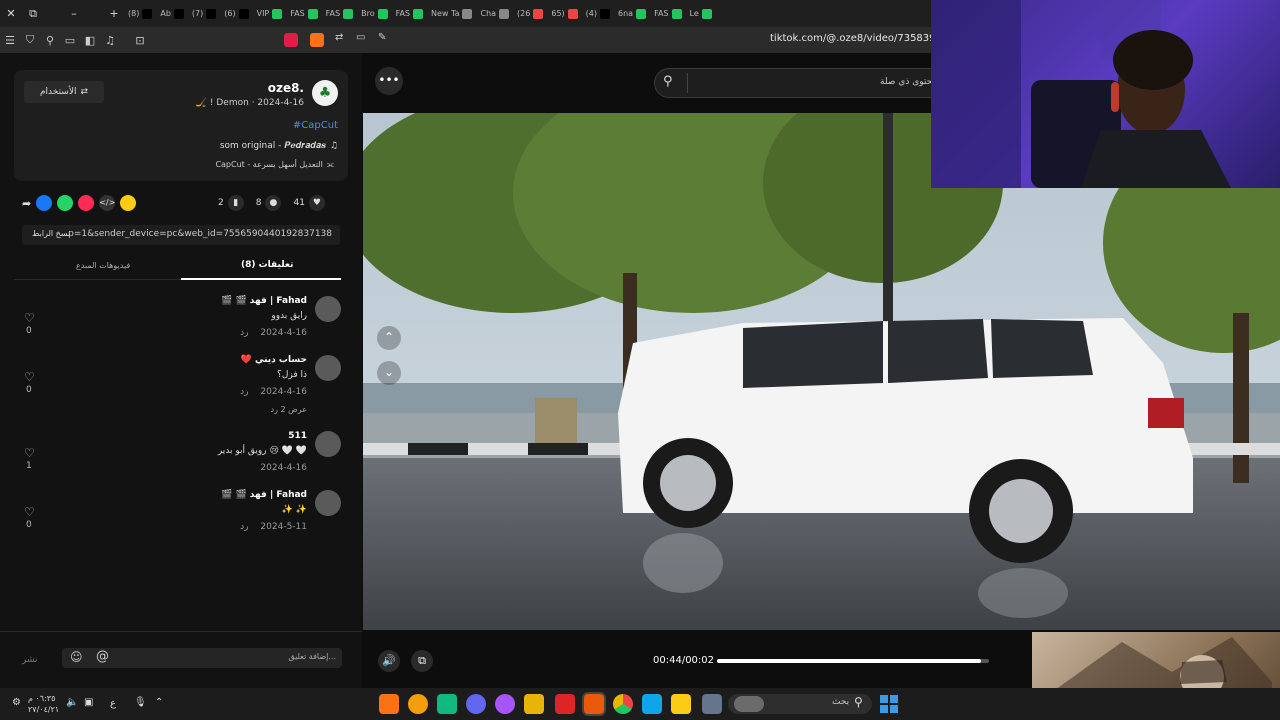 The width and height of the screenshot is (1280, 720). Describe the element at coordinates (668, 81) in the screenshot. I see `search-icon: ⚲` at that location.